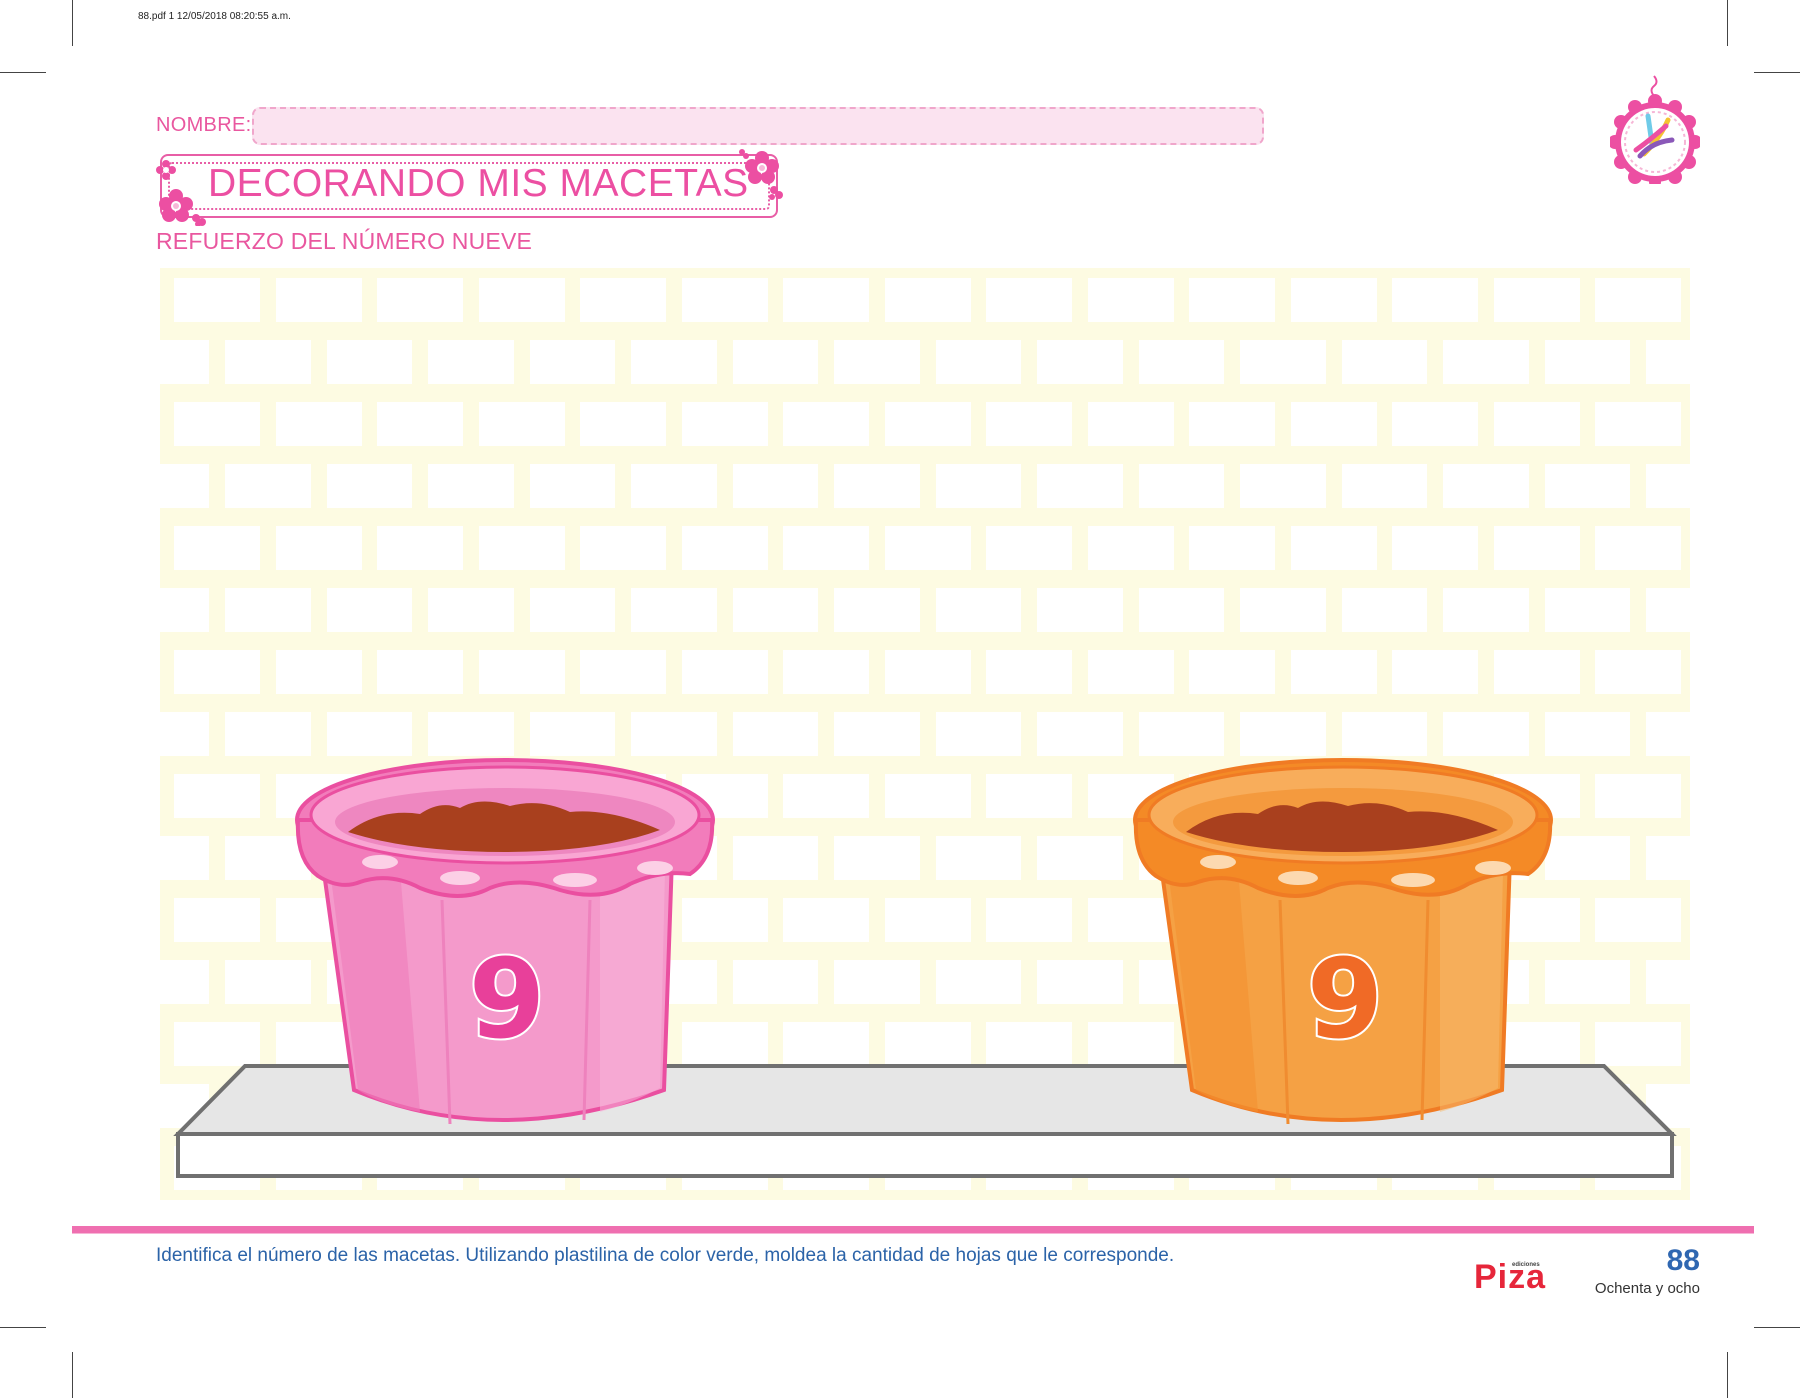 This screenshot has width=1800, height=1398. I want to click on footer-divider, so click(913, 1230).